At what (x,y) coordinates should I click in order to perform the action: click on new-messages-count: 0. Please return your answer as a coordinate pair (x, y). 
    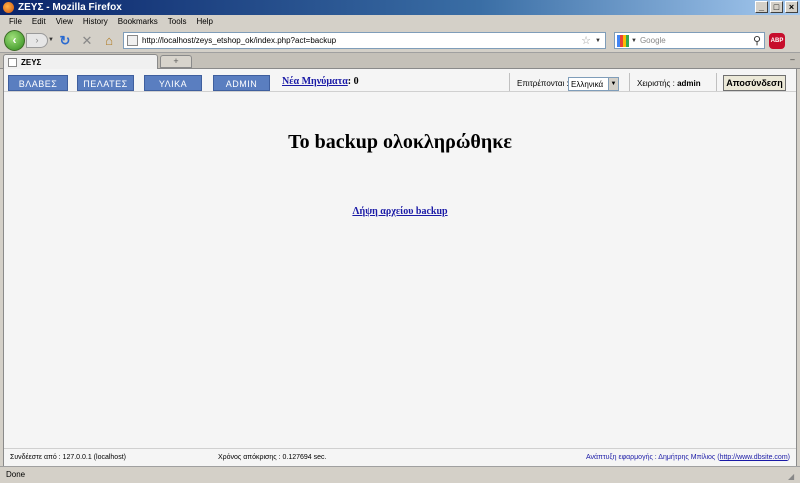
    Looking at the image, I should click on (356, 81).